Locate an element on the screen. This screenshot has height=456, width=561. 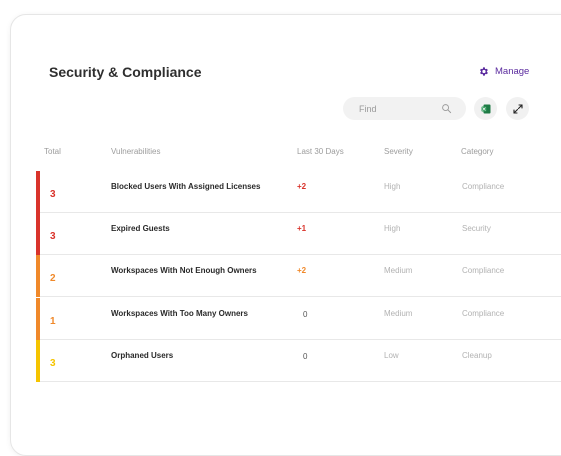
column-header-category: Category is located at coordinates (477, 151).